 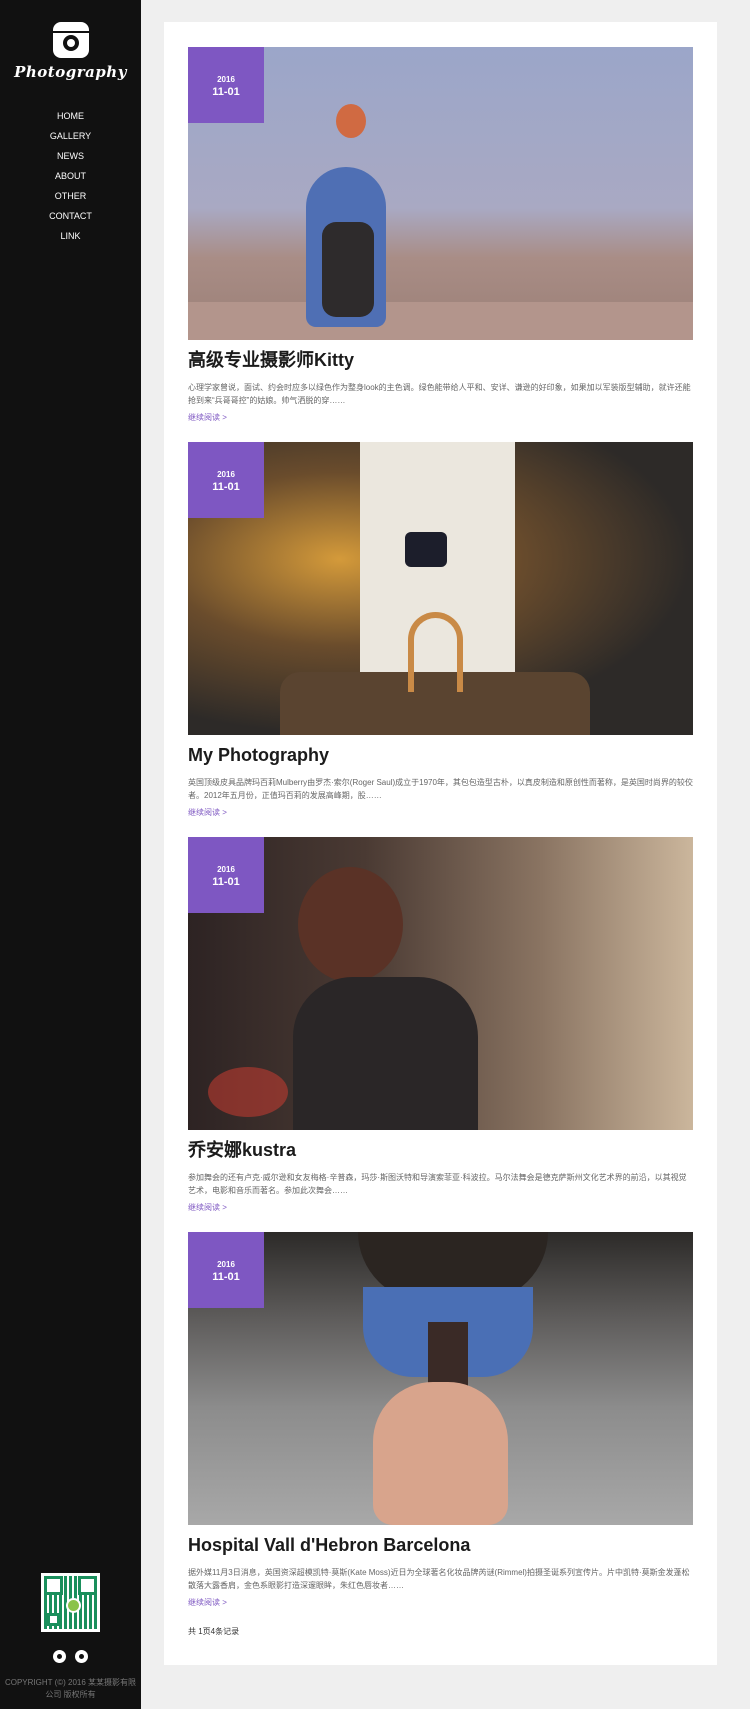 I want to click on qr-code, so click(x=70, y=1602).